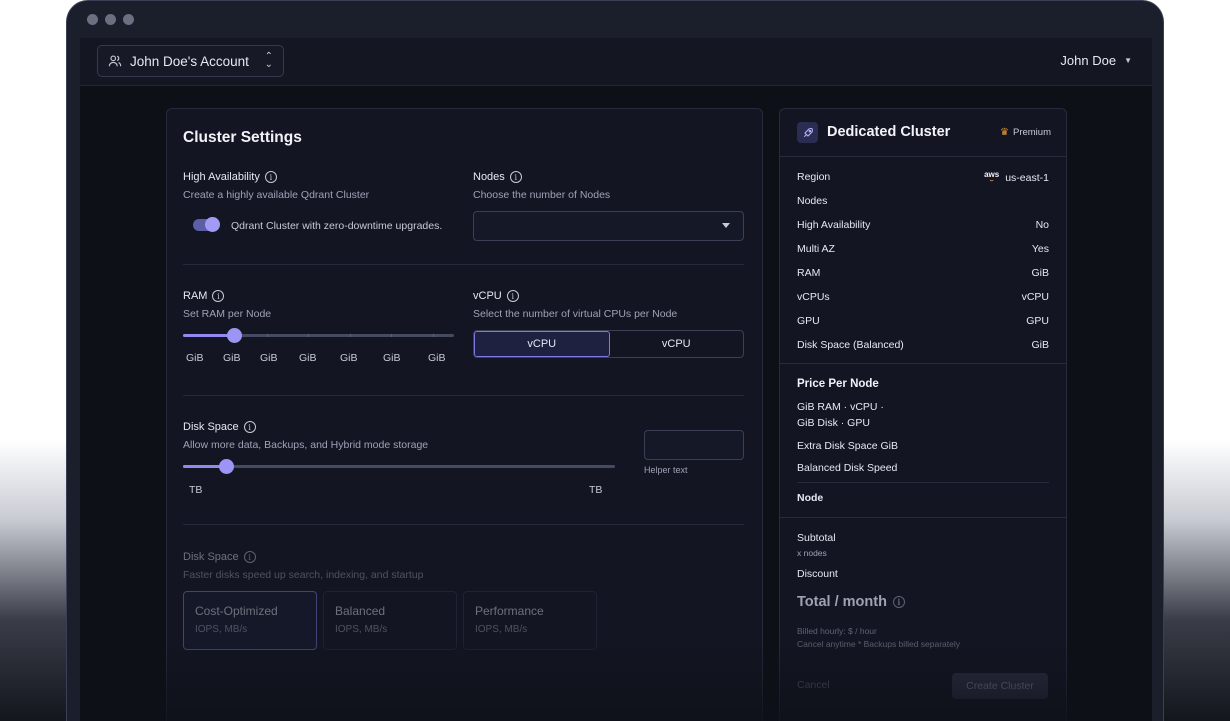 The height and width of the screenshot is (721, 1230). What do you see at coordinates (399, 466) in the screenshot?
I see `disk-slider-track` at bounding box center [399, 466].